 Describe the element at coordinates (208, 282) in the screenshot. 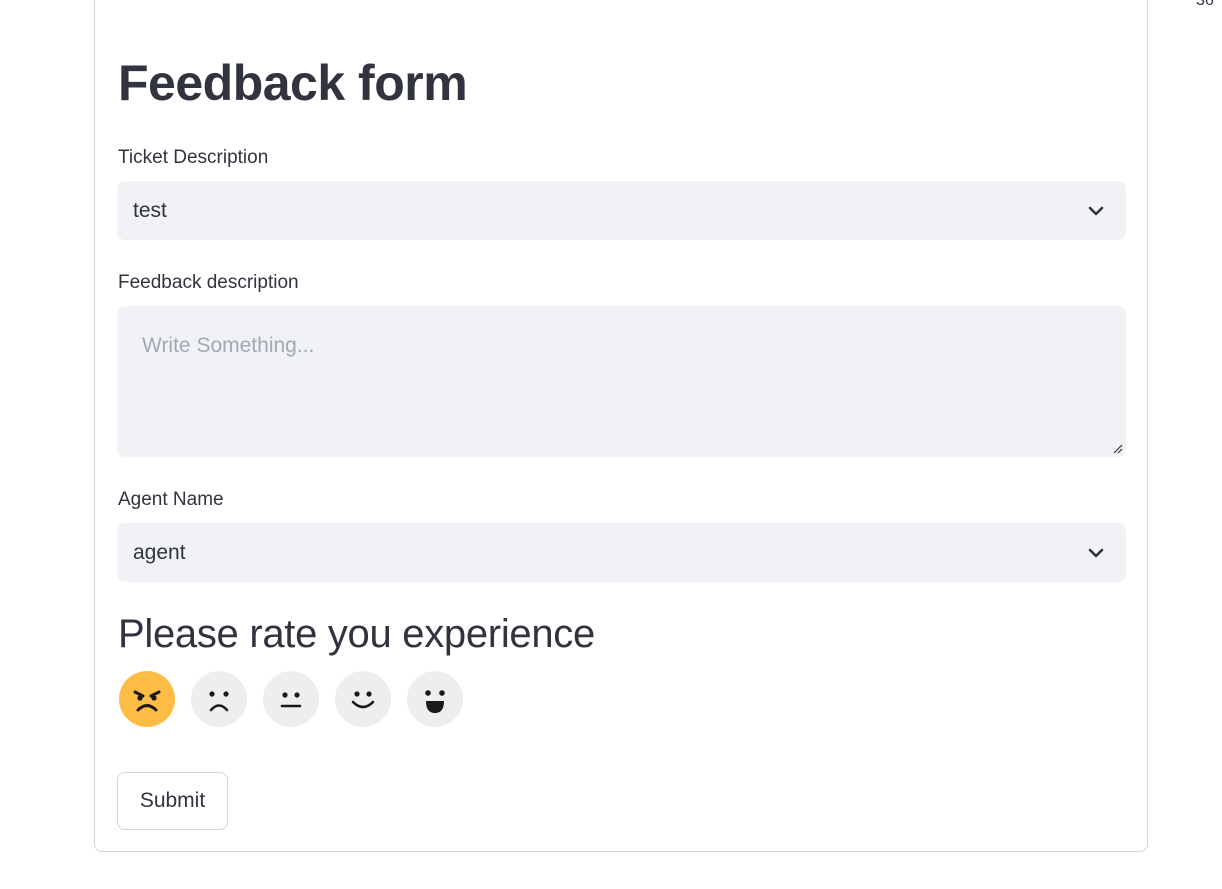

I see `feedback-description-label: Feedback description` at that location.